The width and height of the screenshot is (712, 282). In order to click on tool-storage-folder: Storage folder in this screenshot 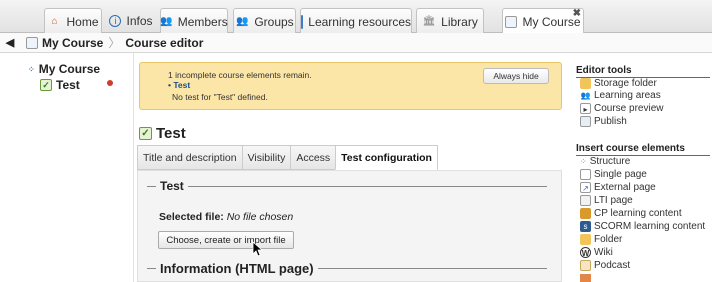, I will do `click(618, 83)`.